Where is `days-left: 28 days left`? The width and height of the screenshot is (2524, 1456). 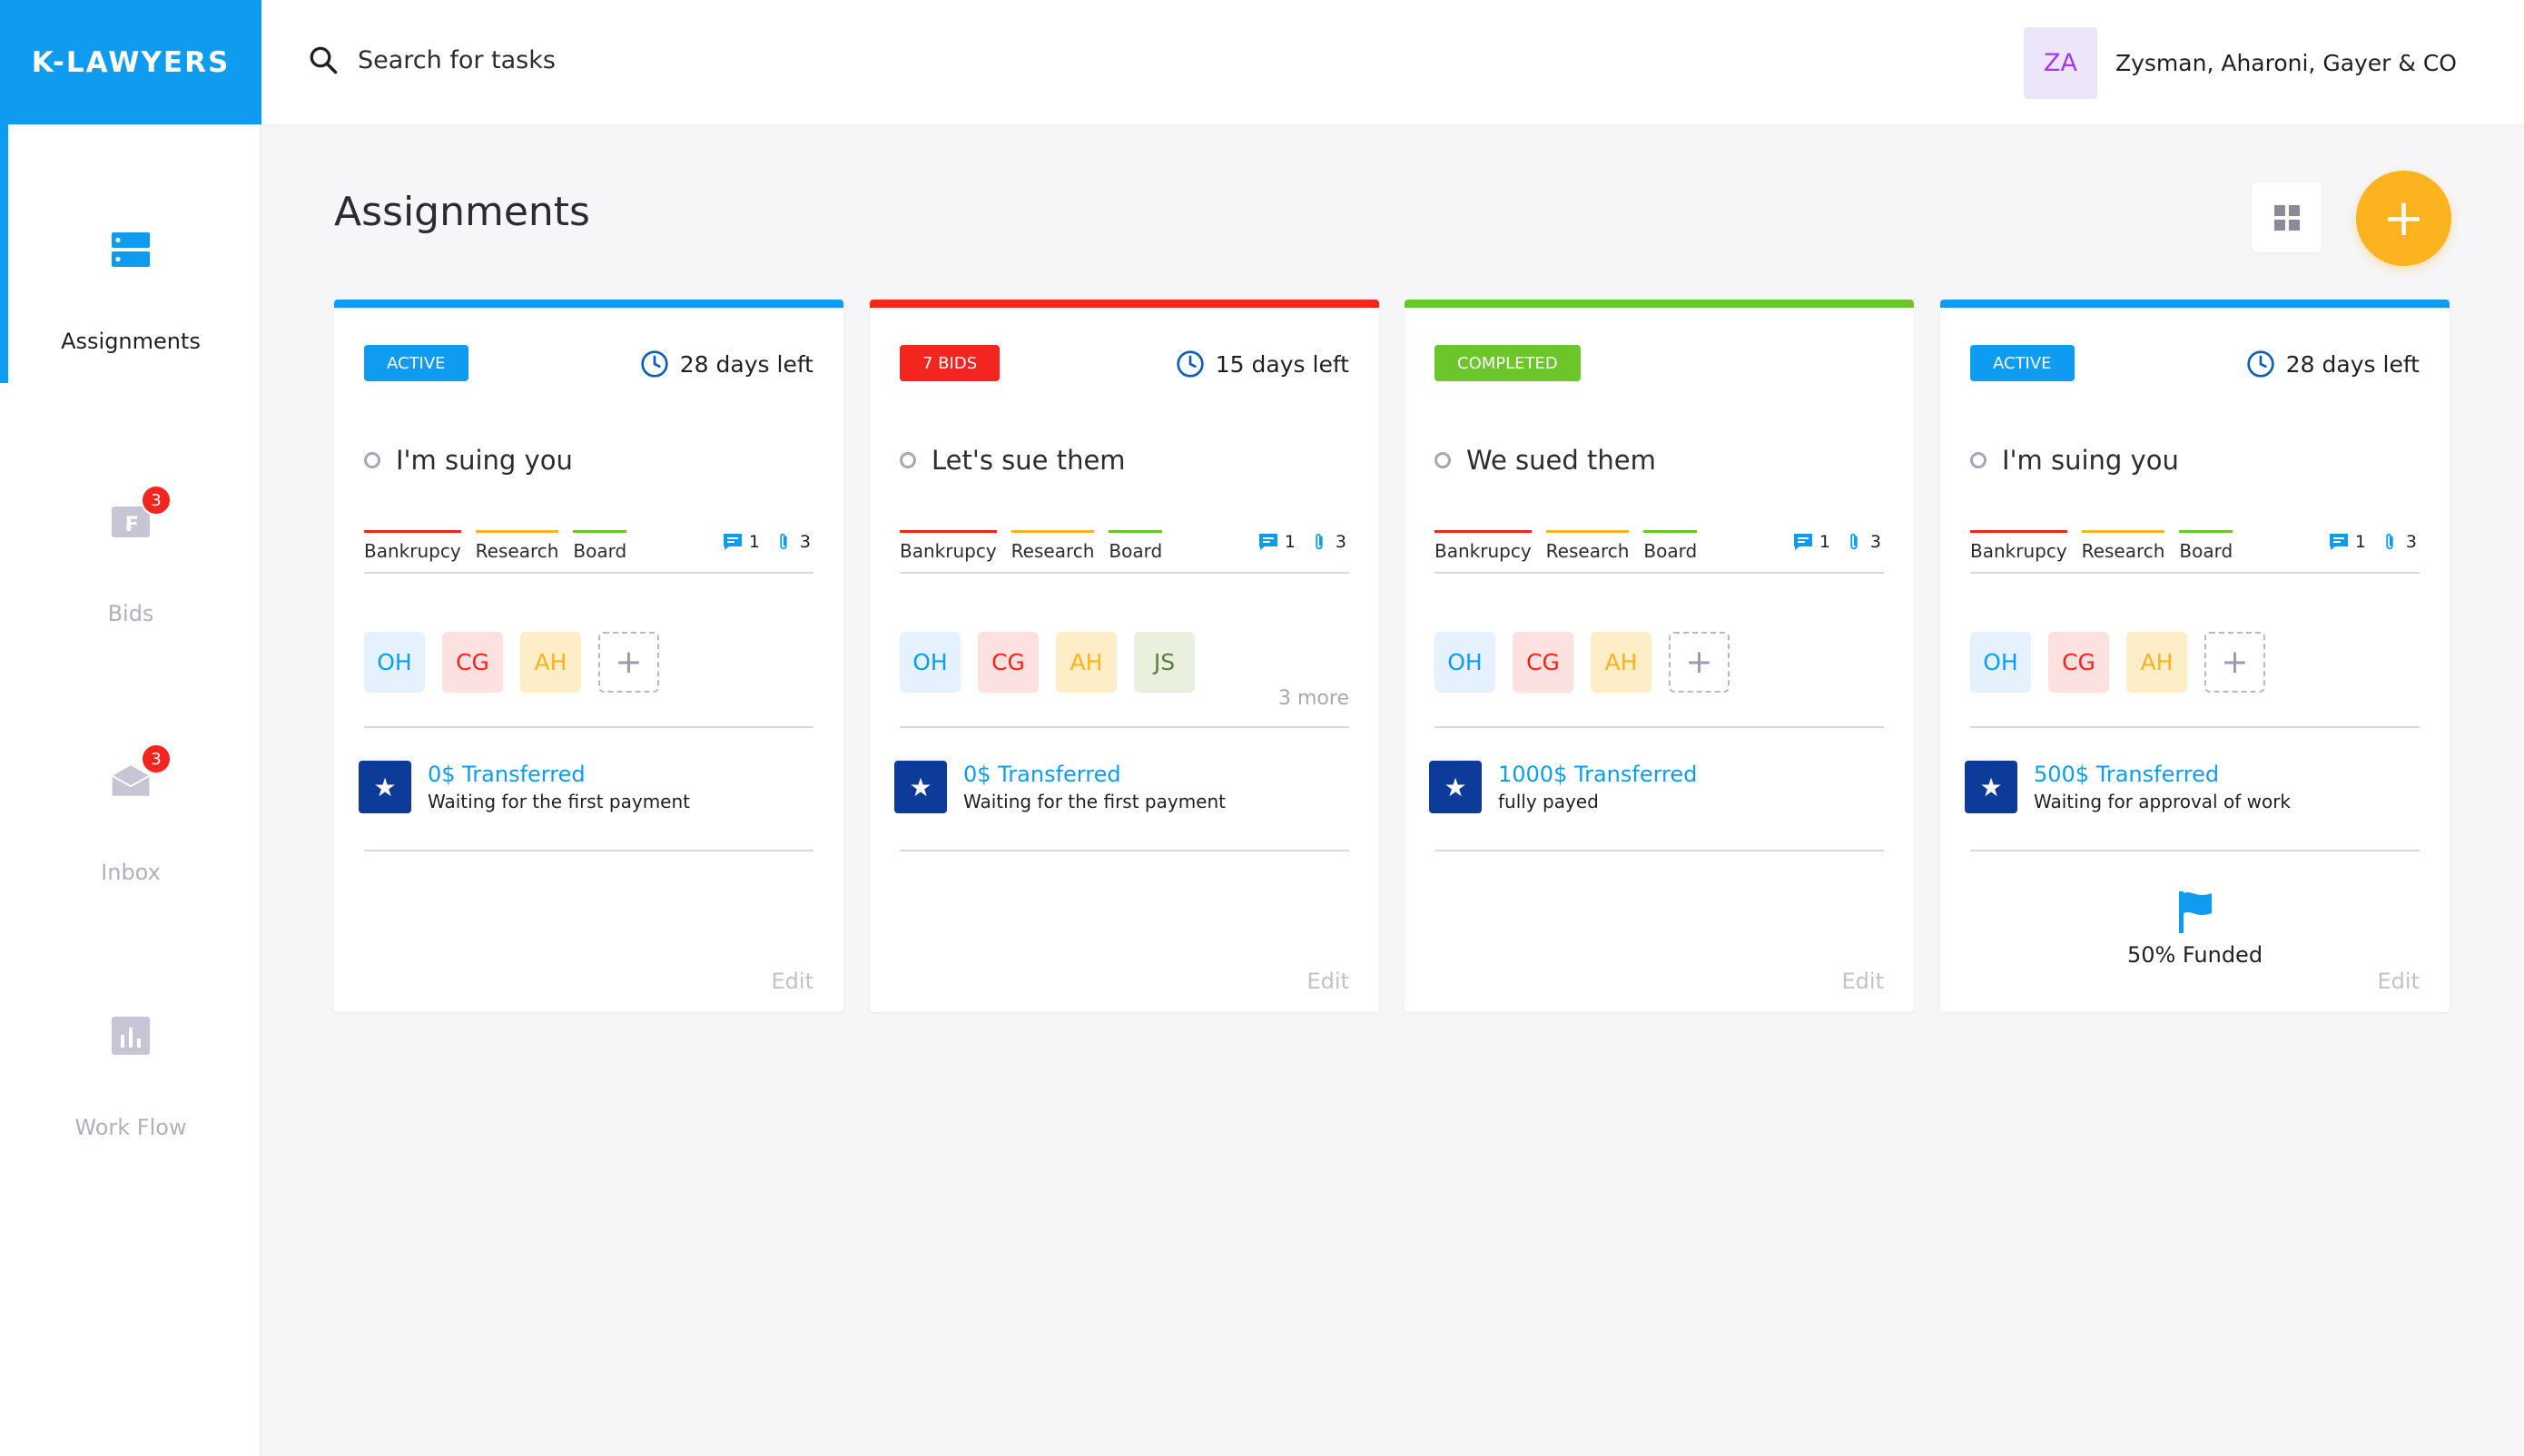
days-left: 28 days left is located at coordinates (726, 364).